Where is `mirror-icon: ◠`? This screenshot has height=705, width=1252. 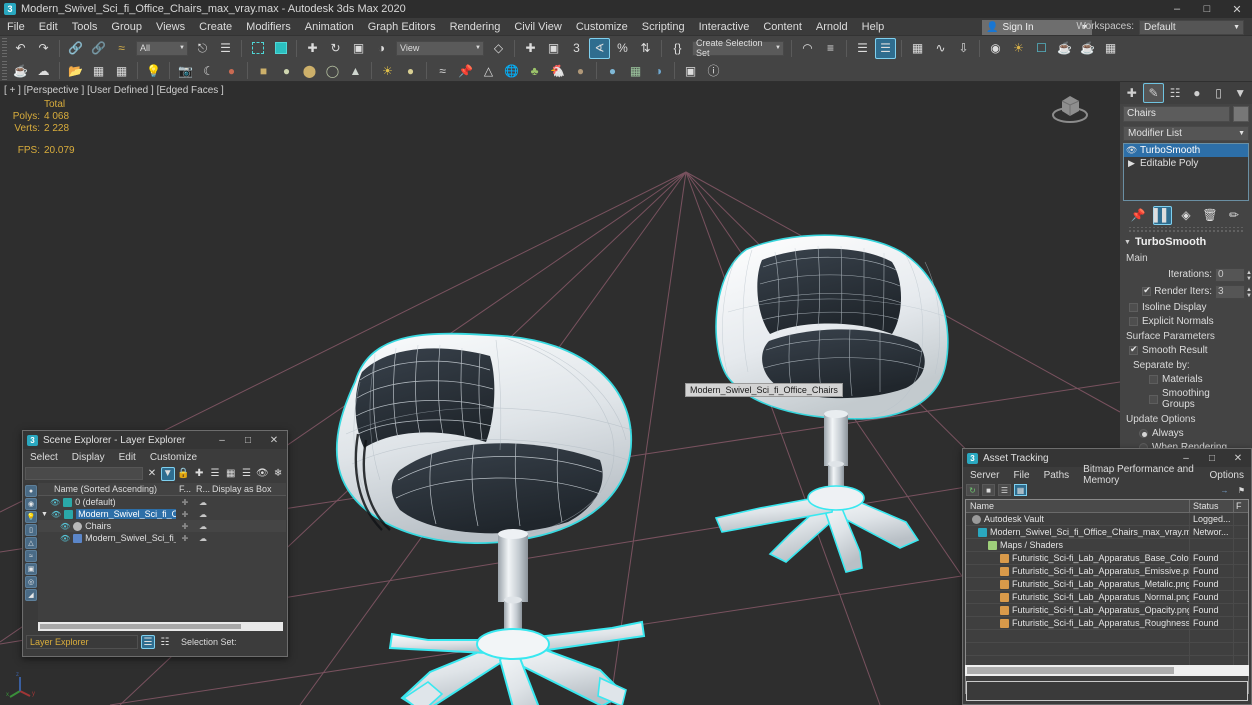
mirror-icon: ◠ is located at coordinates (807, 48).